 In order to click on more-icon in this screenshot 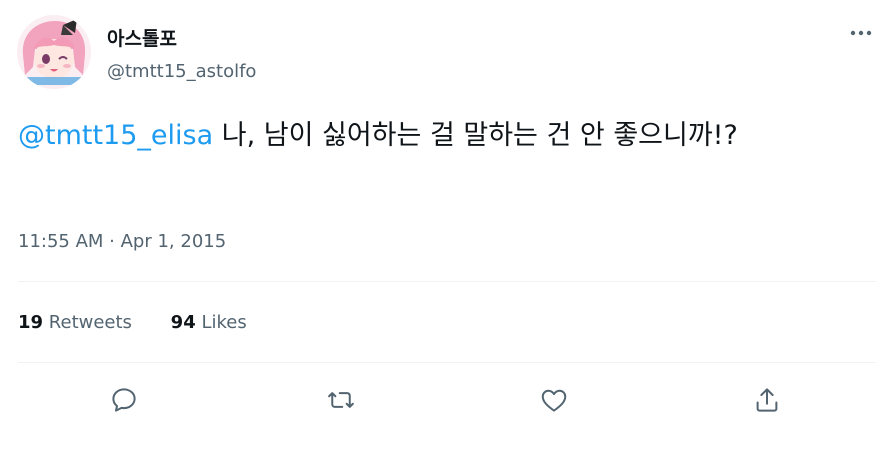, I will do `click(861, 33)`.